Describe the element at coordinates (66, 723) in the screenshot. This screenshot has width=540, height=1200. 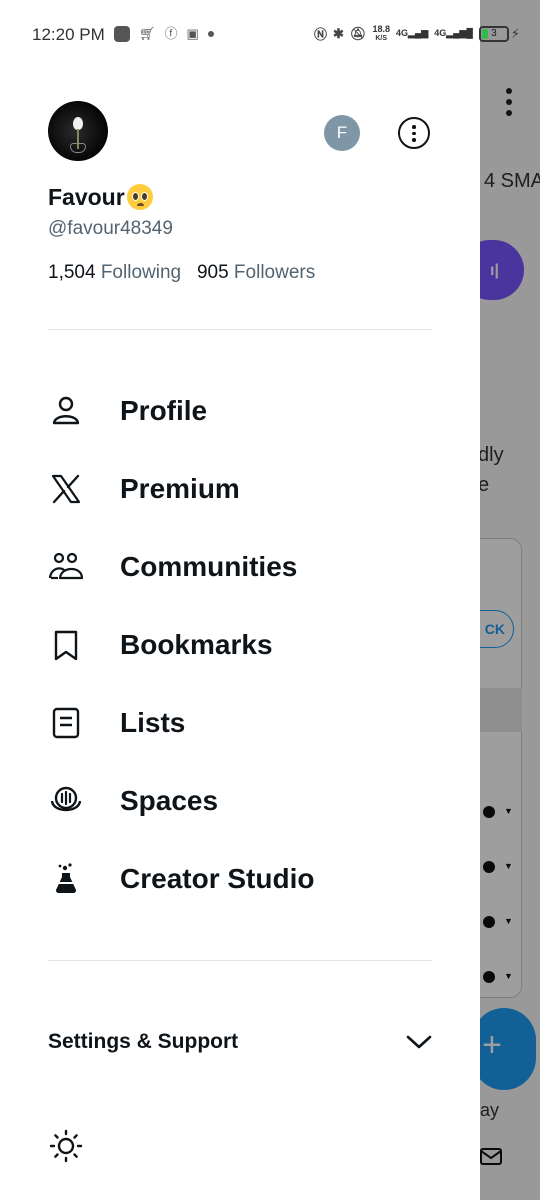
I see `lists-icon` at that location.